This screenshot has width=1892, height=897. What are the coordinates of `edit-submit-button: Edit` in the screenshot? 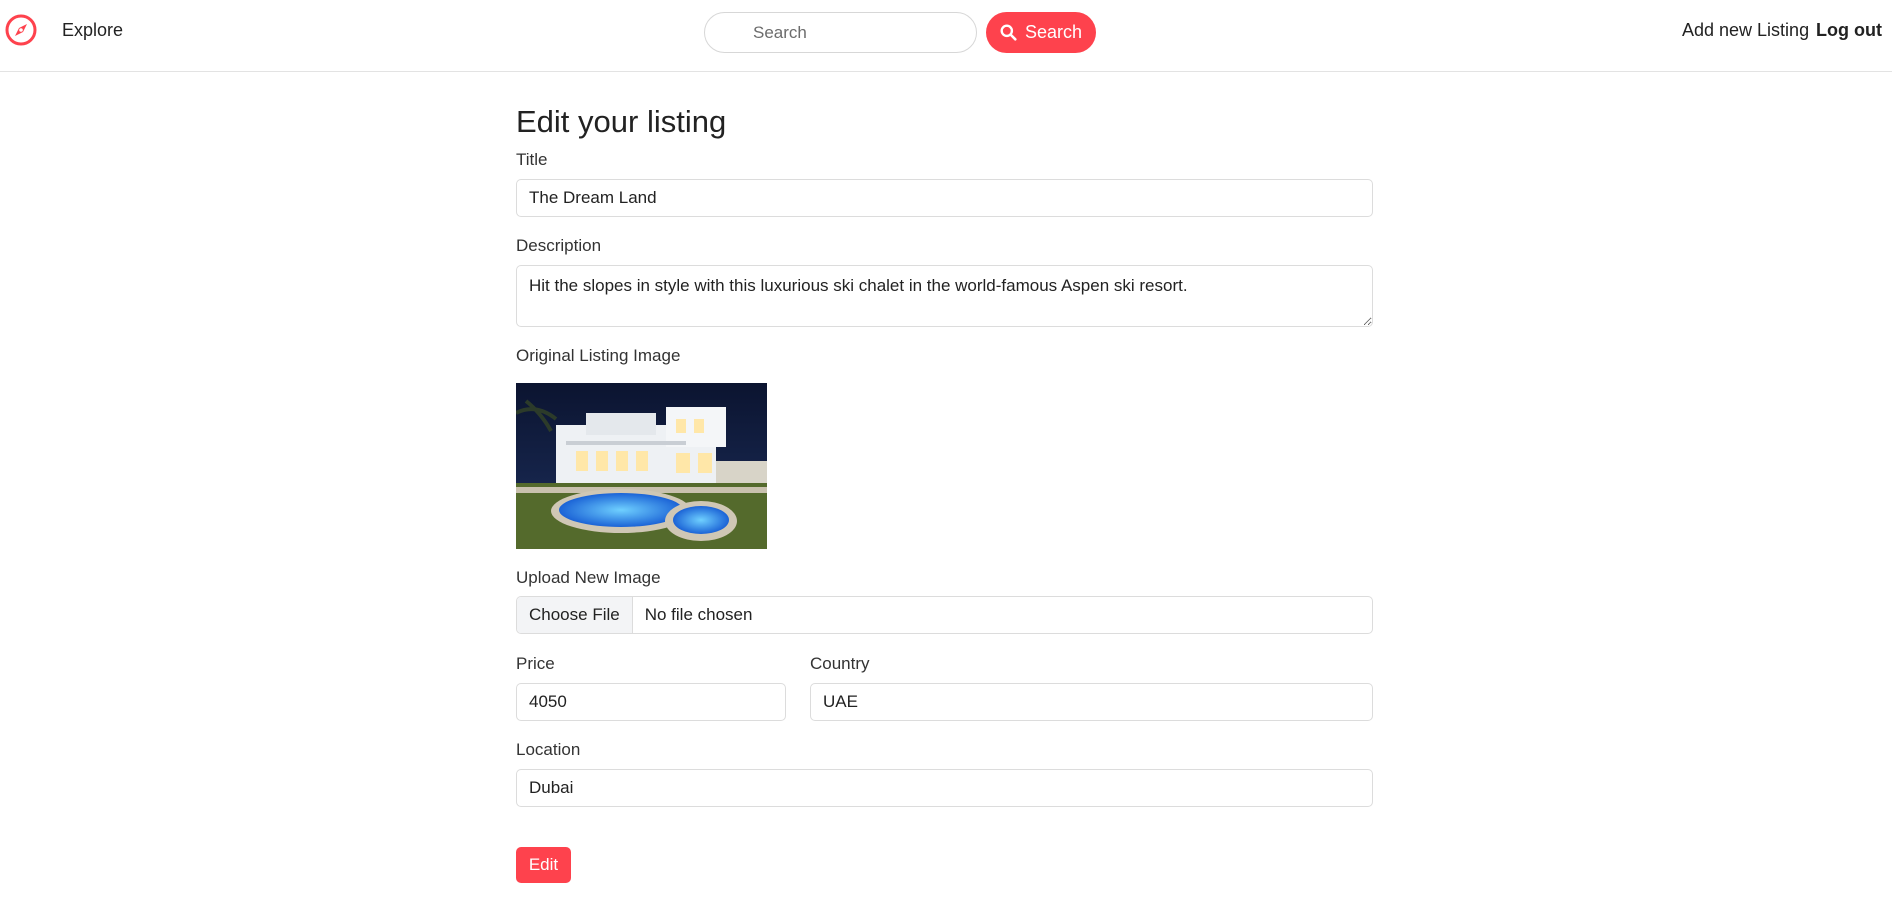 It's located at (543, 865).